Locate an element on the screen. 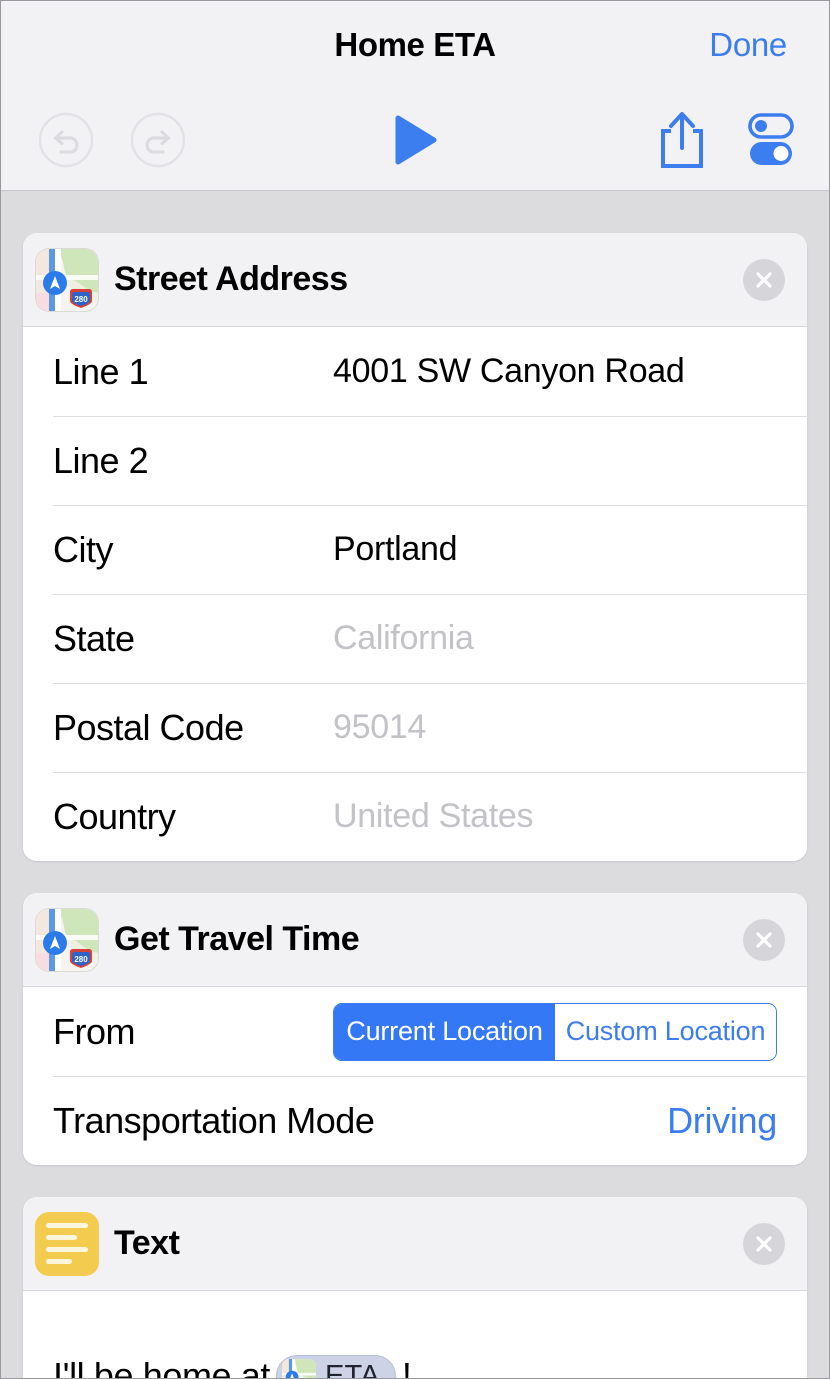  segment-custom-location: Custom Location is located at coordinates (665, 1031).